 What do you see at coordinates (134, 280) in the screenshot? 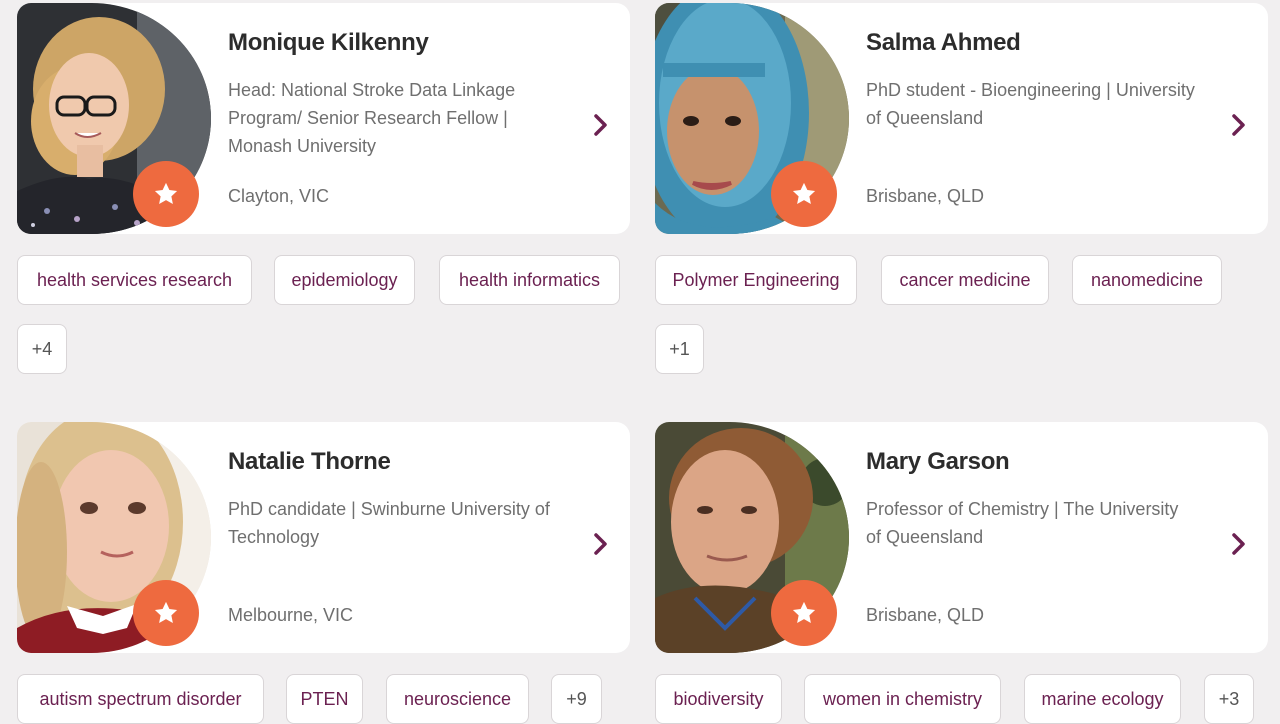
I see `tag-chip: health services research` at bounding box center [134, 280].